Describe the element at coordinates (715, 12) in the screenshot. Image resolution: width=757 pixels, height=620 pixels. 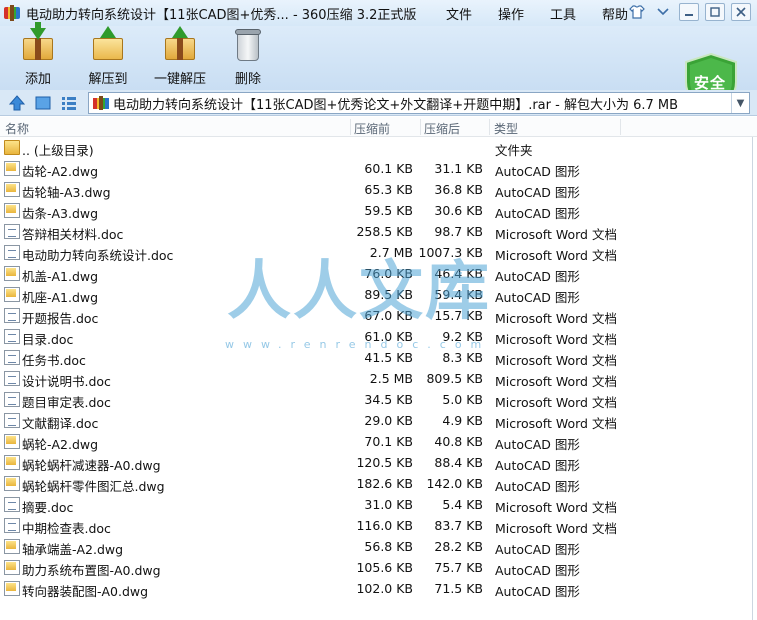
I see `maximize-icon` at that location.